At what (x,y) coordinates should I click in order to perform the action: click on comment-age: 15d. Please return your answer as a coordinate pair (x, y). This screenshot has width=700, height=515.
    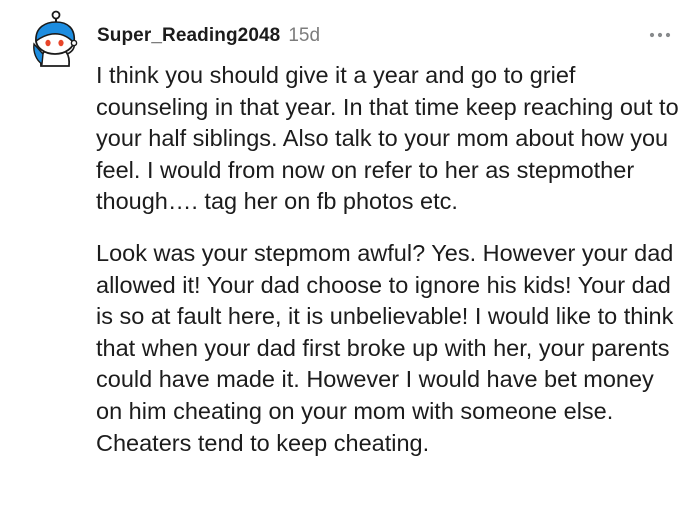
    Looking at the image, I should click on (304, 35).